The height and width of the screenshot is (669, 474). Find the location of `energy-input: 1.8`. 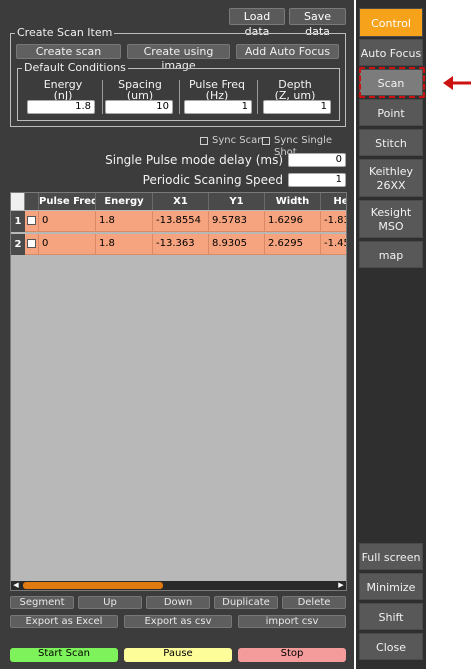

energy-input: 1.8 is located at coordinates (61, 107).